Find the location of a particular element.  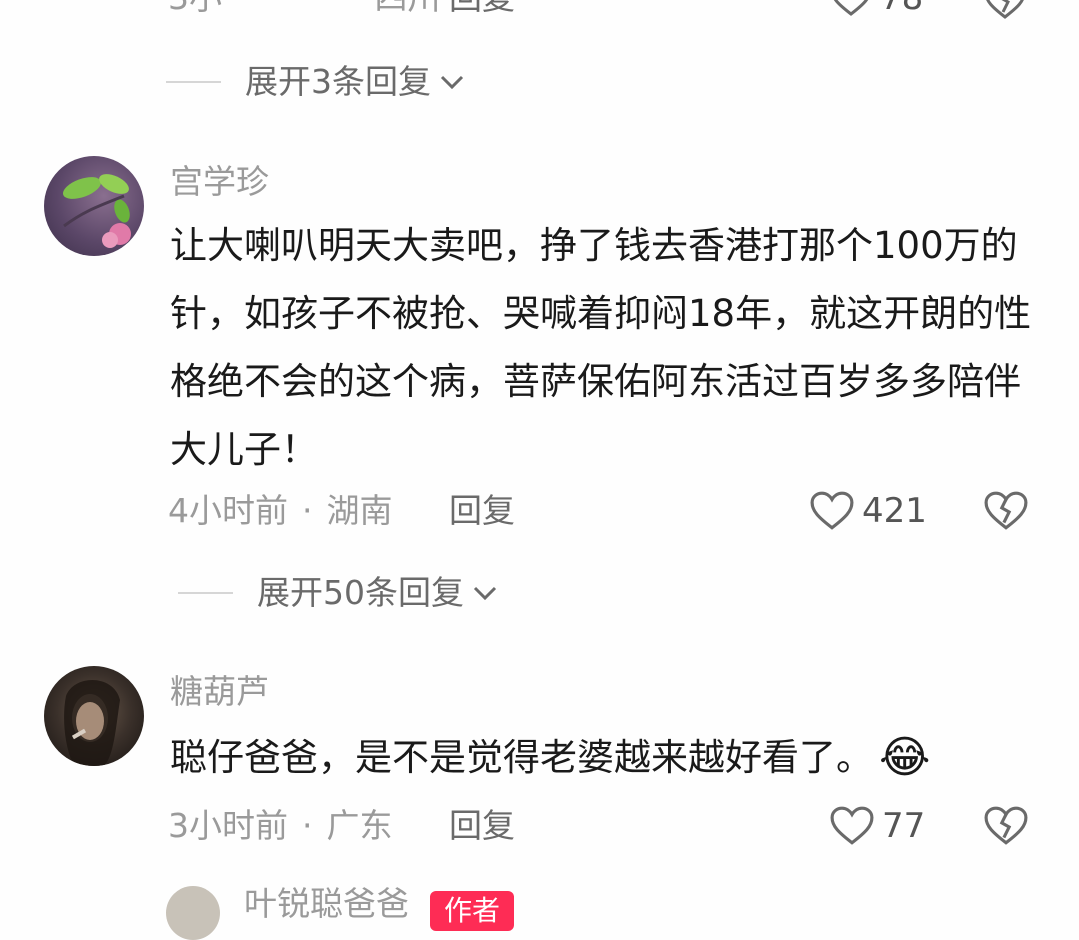

like-count: 77 is located at coordinates (904, 826).